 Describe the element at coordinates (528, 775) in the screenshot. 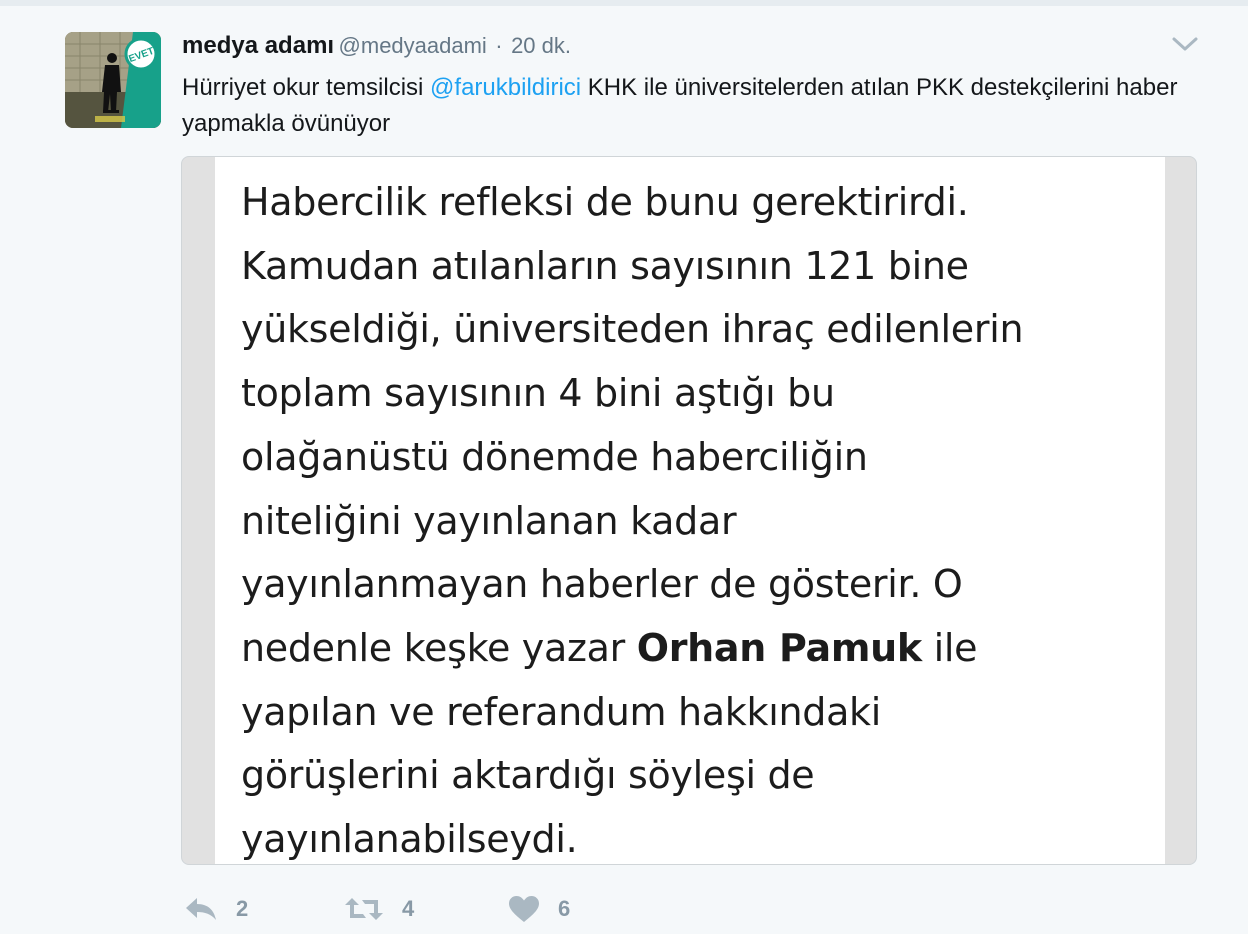

I see `media-line: görüşlerini aktardığı söyleşi de` at that location.